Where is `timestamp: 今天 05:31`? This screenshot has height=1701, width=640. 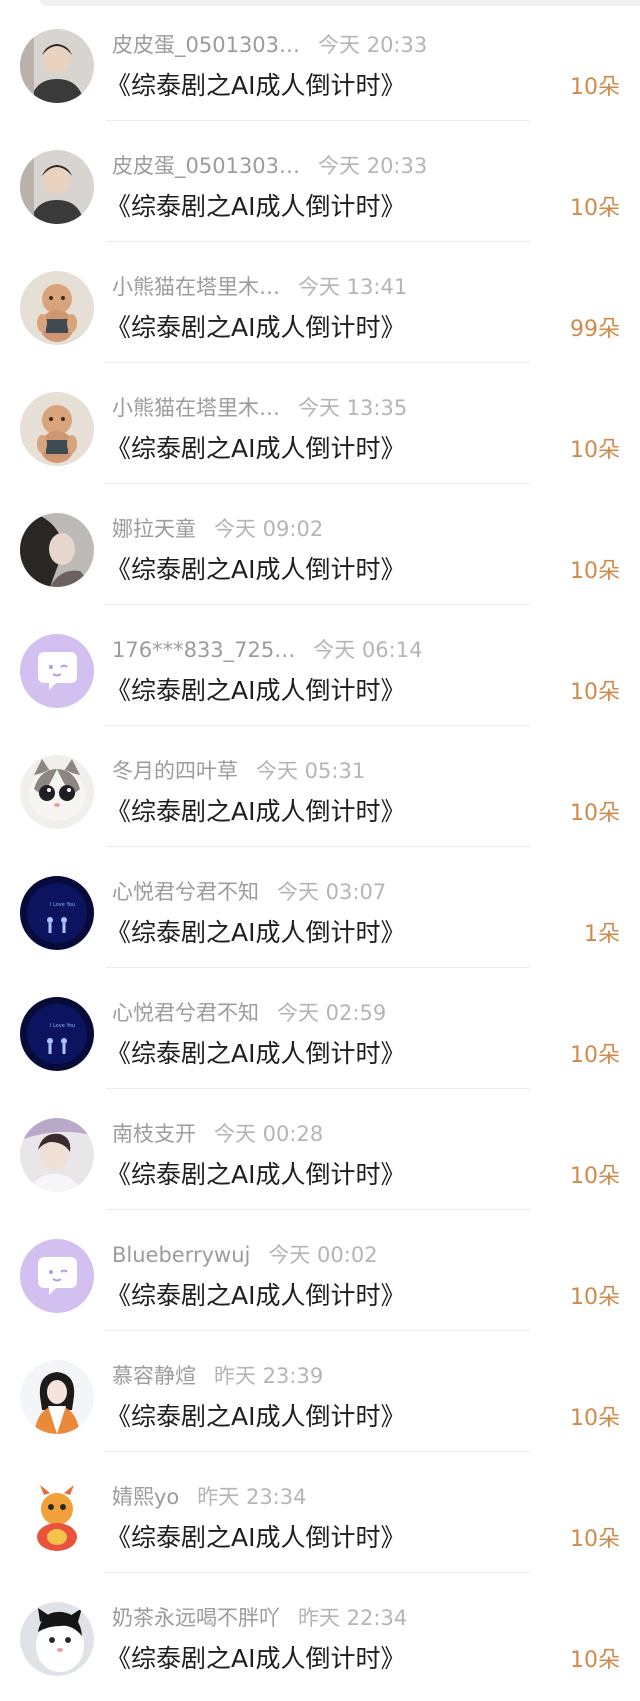 timestamp: 今天 05:31 is located at coordinates (311, 771).